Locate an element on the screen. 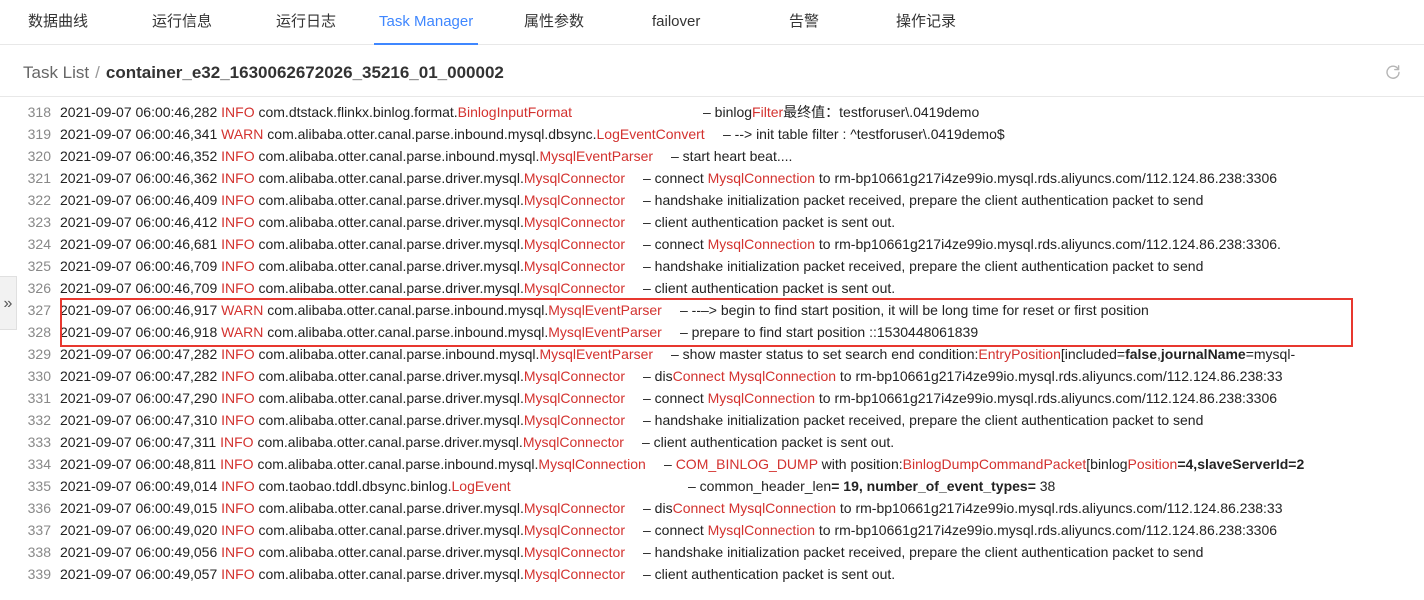 This screenshot has width=1424, height=600. log-line-number: 323 is located at coordinates (39, 222).